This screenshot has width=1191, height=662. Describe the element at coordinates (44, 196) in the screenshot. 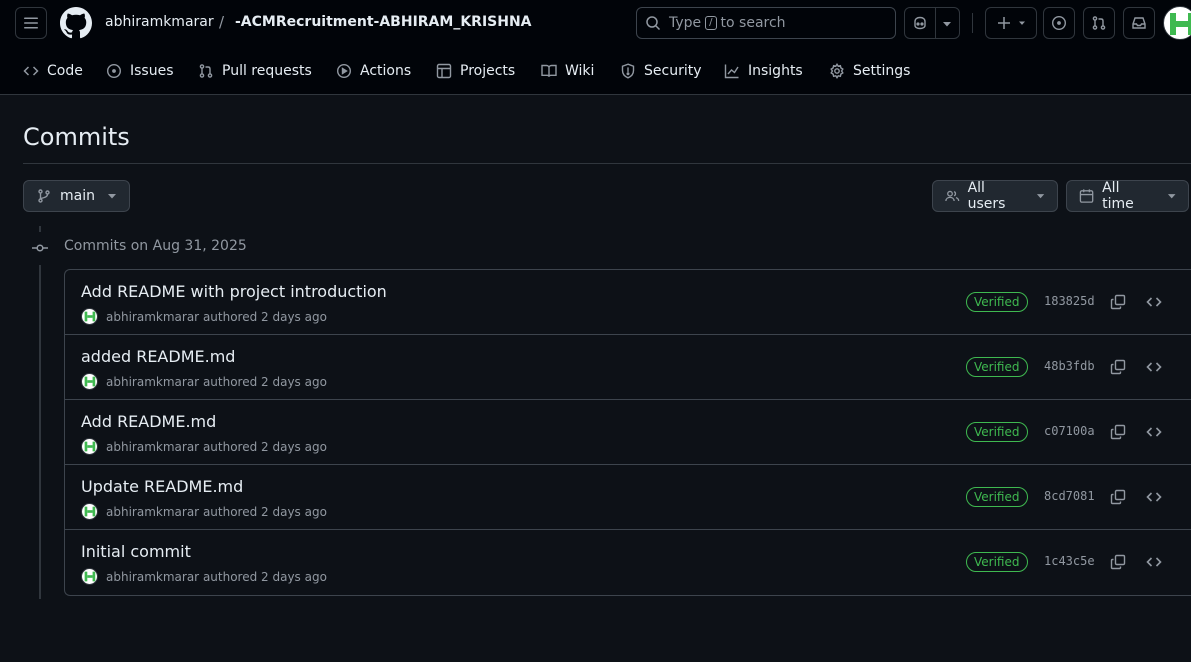

I see `git-branch-icon` at that location.